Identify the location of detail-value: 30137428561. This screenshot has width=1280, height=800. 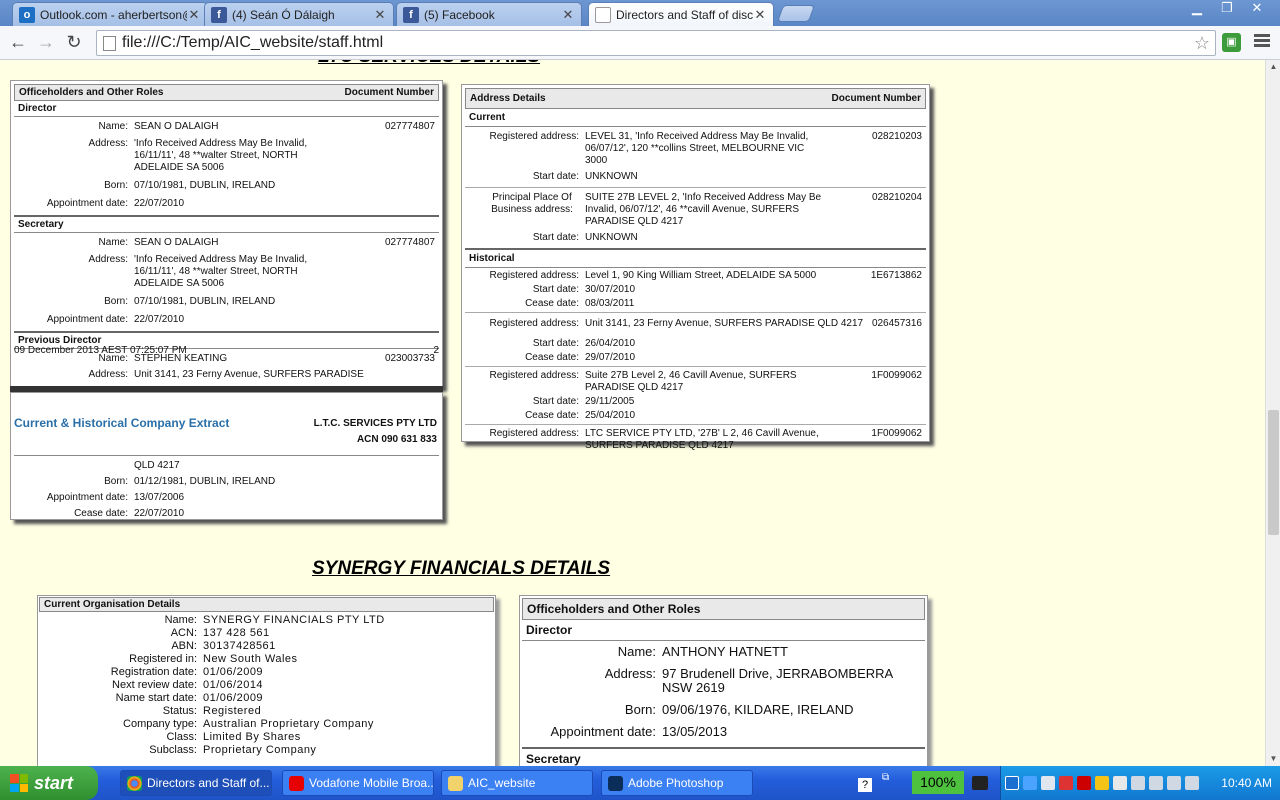
(239, 645).